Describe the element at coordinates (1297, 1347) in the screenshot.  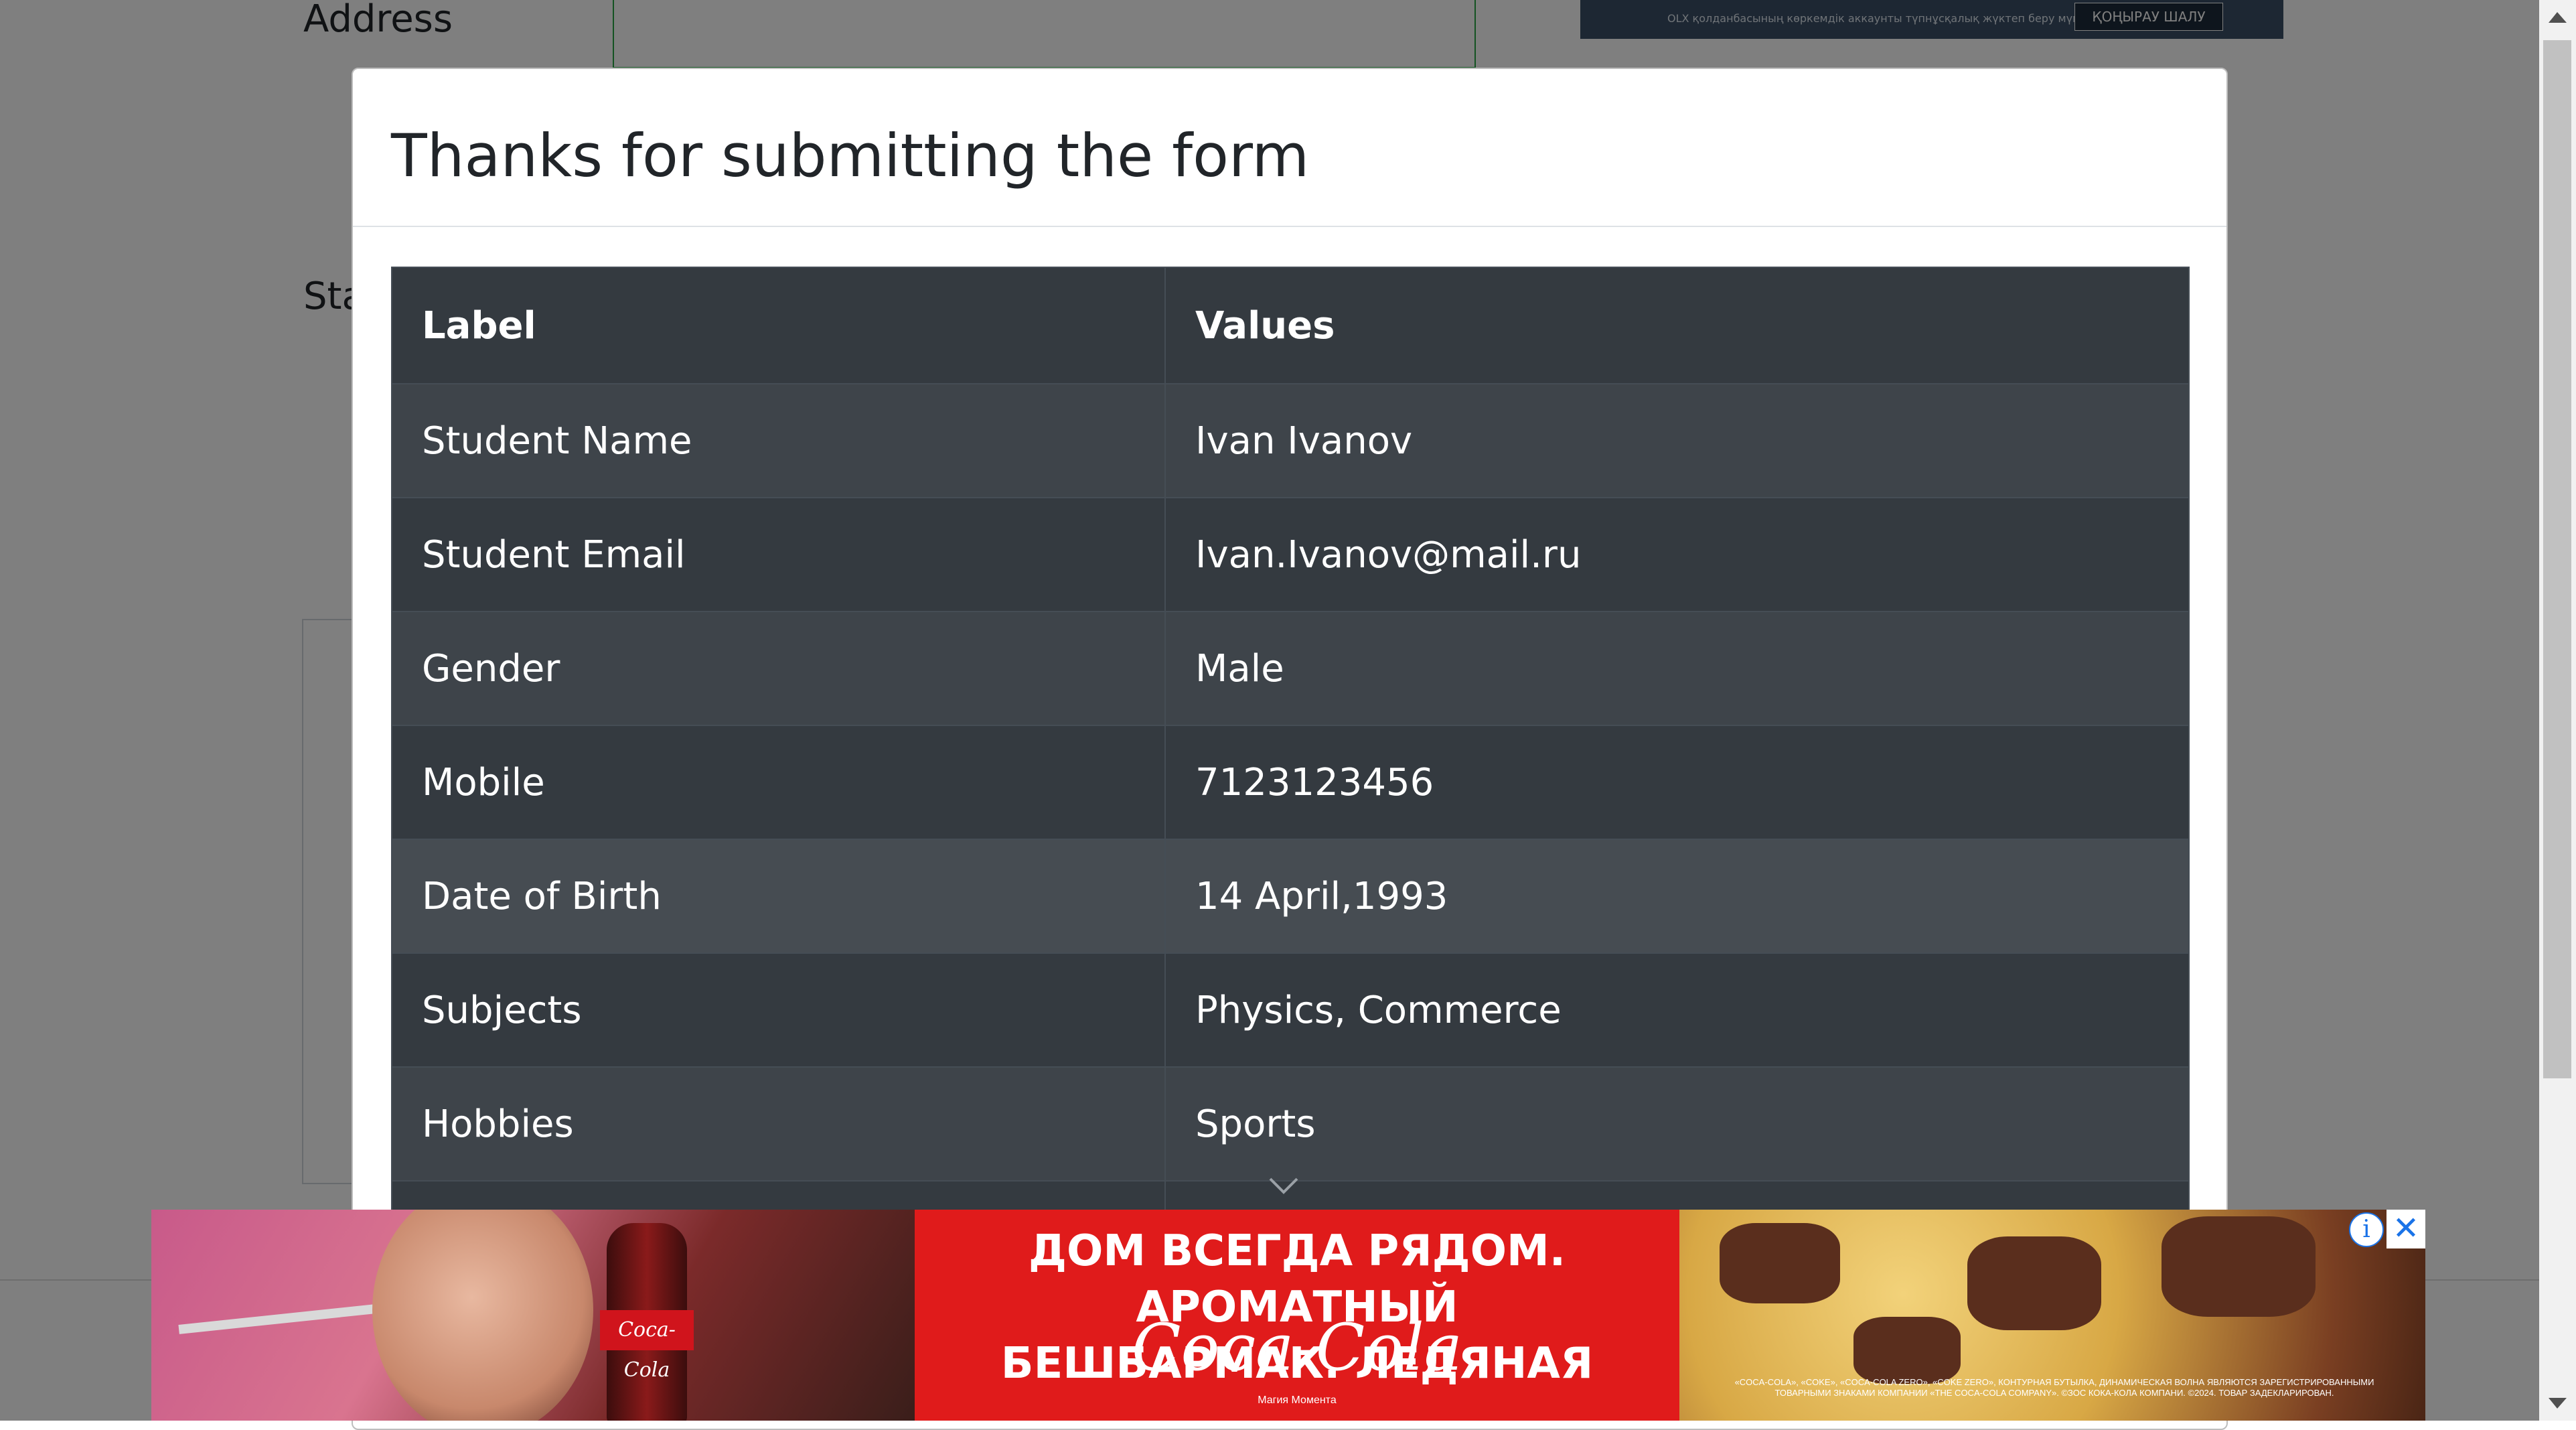
I see `ad-brand-logo: Coca-Cola` at that location.